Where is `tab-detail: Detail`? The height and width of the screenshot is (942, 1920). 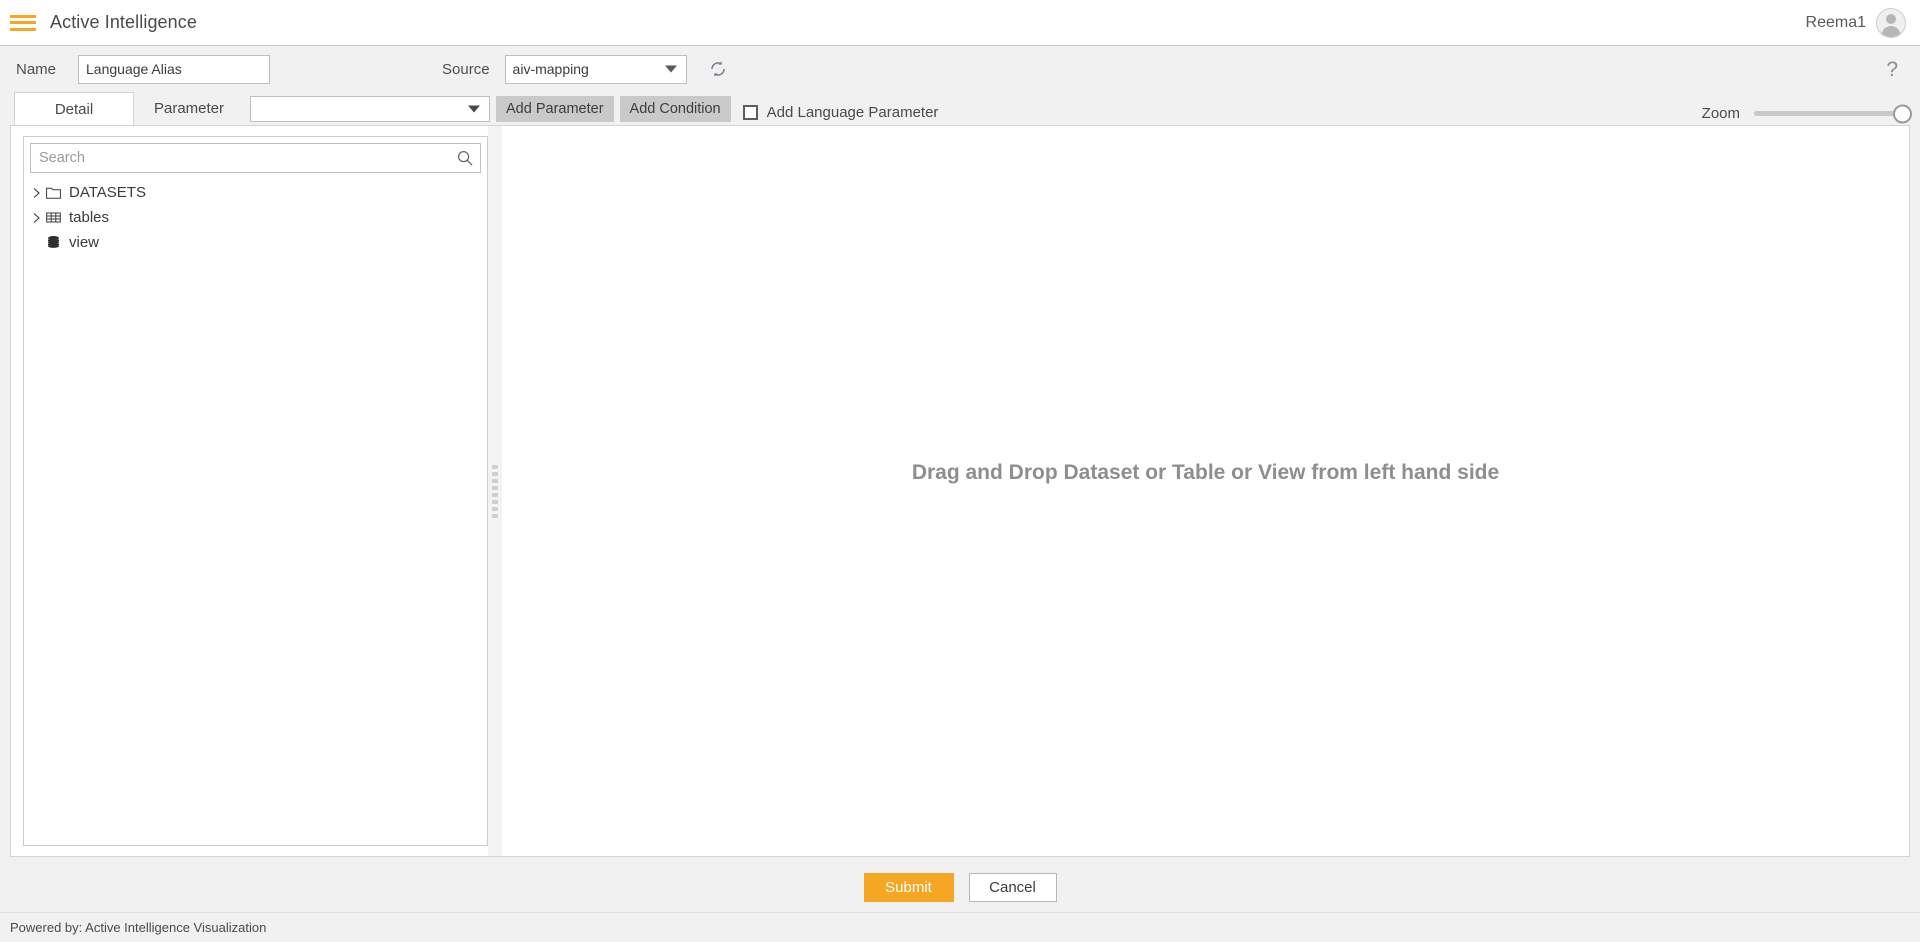 tab-detail: Detail is located at coordinates (74, 108).